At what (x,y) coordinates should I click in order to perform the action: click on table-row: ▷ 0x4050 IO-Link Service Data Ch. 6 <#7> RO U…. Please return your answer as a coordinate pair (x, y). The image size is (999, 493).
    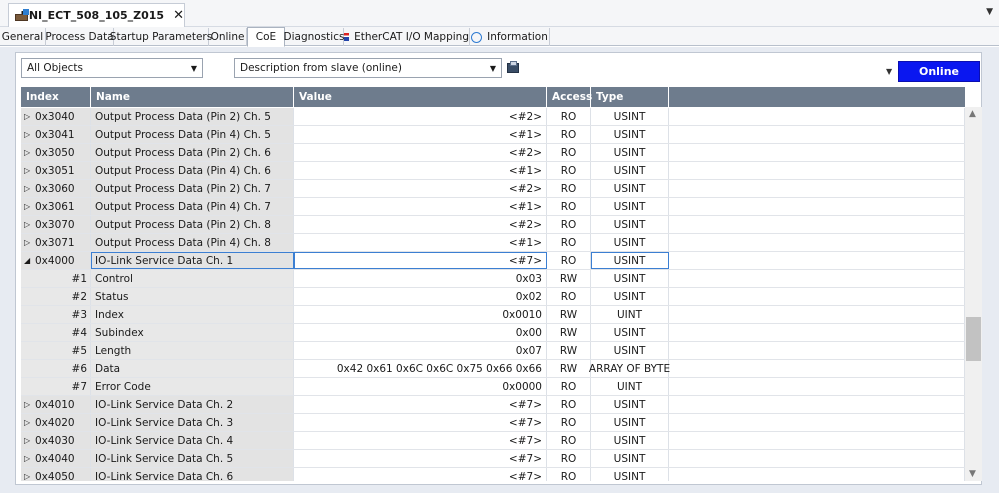
    Looking at the image, I should click on (493, 474).